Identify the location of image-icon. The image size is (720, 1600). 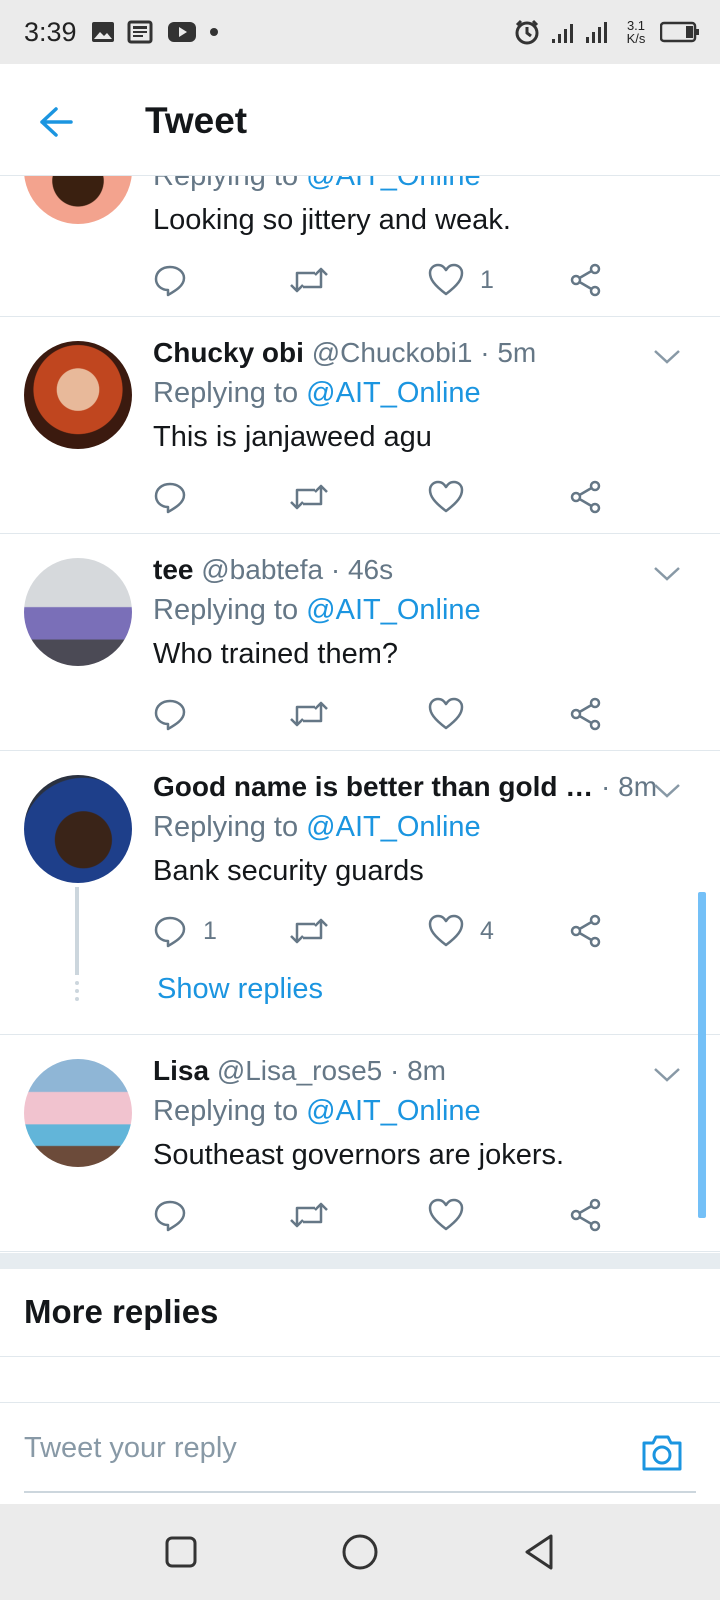
(103, 32).